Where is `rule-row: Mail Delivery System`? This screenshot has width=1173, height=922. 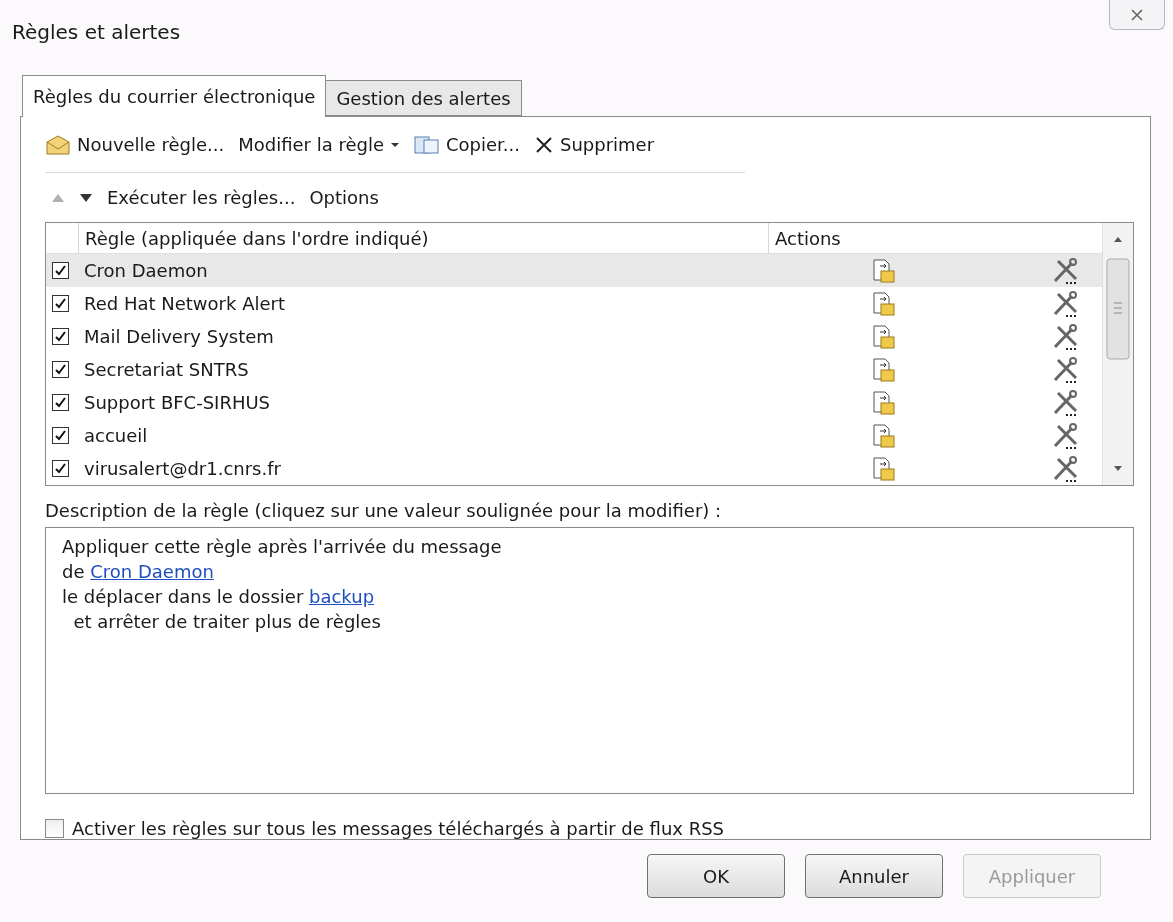 rule-row: Mail Delivery System is located at coordinates (574, 337).